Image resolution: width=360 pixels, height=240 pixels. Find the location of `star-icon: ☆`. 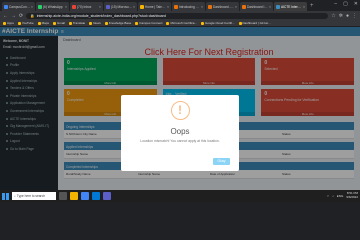

star-icon: ☆ is located at coordinates (333, 16).